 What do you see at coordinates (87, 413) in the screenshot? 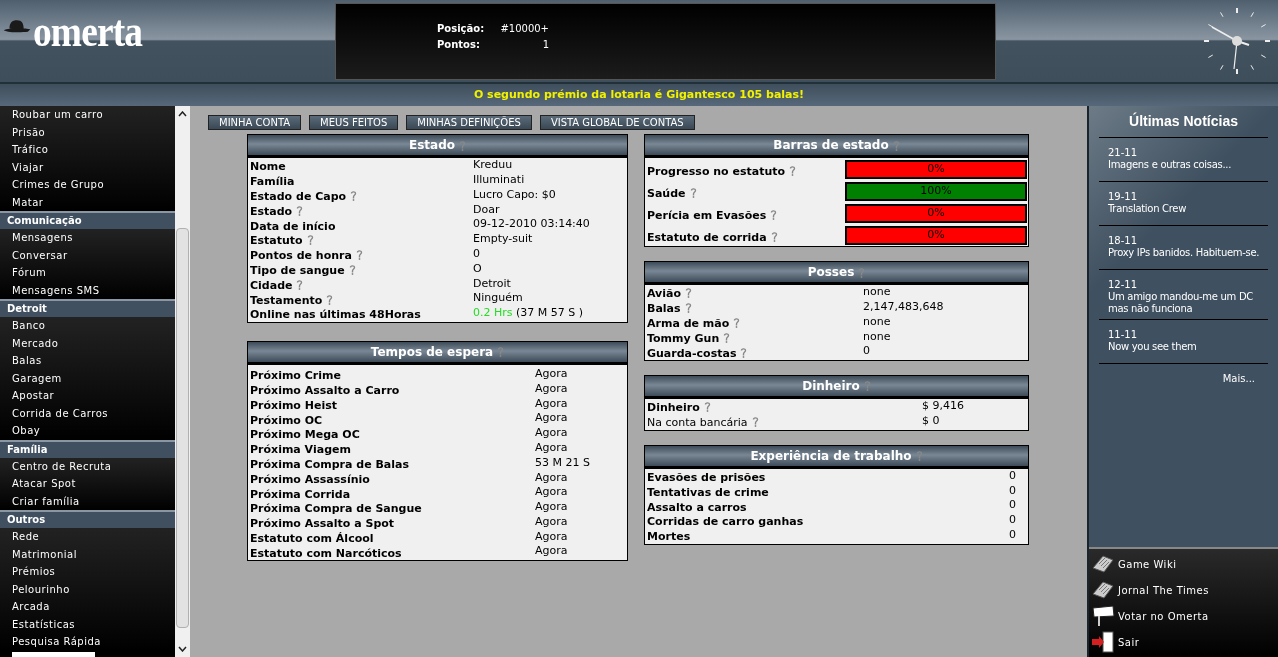
I see `sidebar-link: Corrida de Carros` at bounding box center [87, 413].